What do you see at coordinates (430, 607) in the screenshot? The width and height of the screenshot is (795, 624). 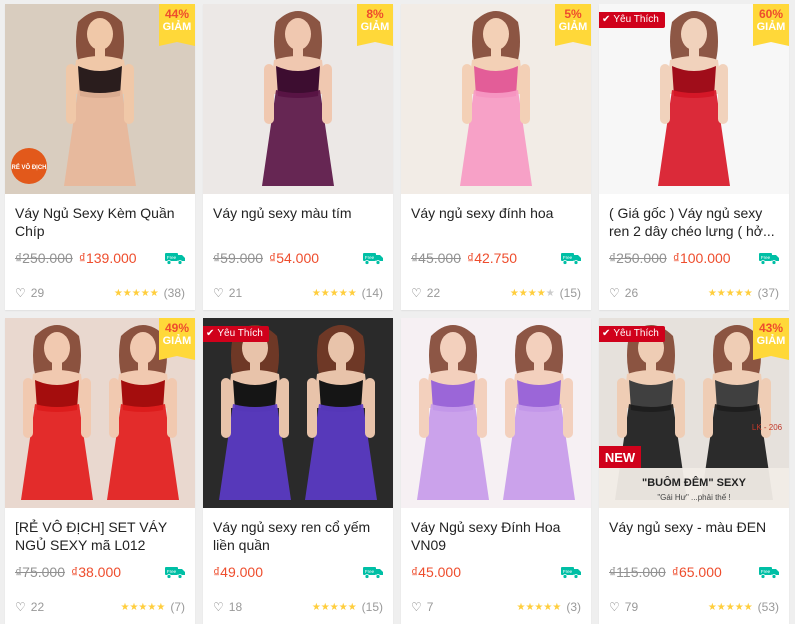 I see `likes-number: 7` at bounding box center [430, 607].